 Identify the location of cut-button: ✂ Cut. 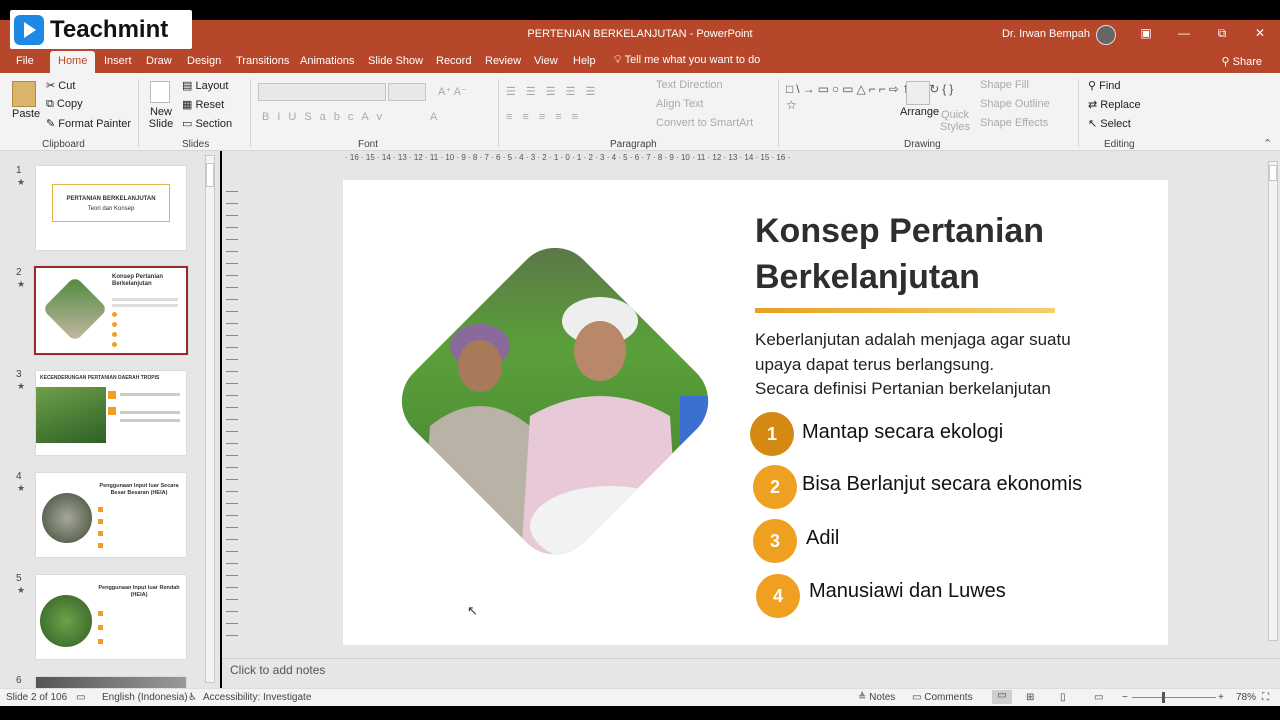
(60, 85).